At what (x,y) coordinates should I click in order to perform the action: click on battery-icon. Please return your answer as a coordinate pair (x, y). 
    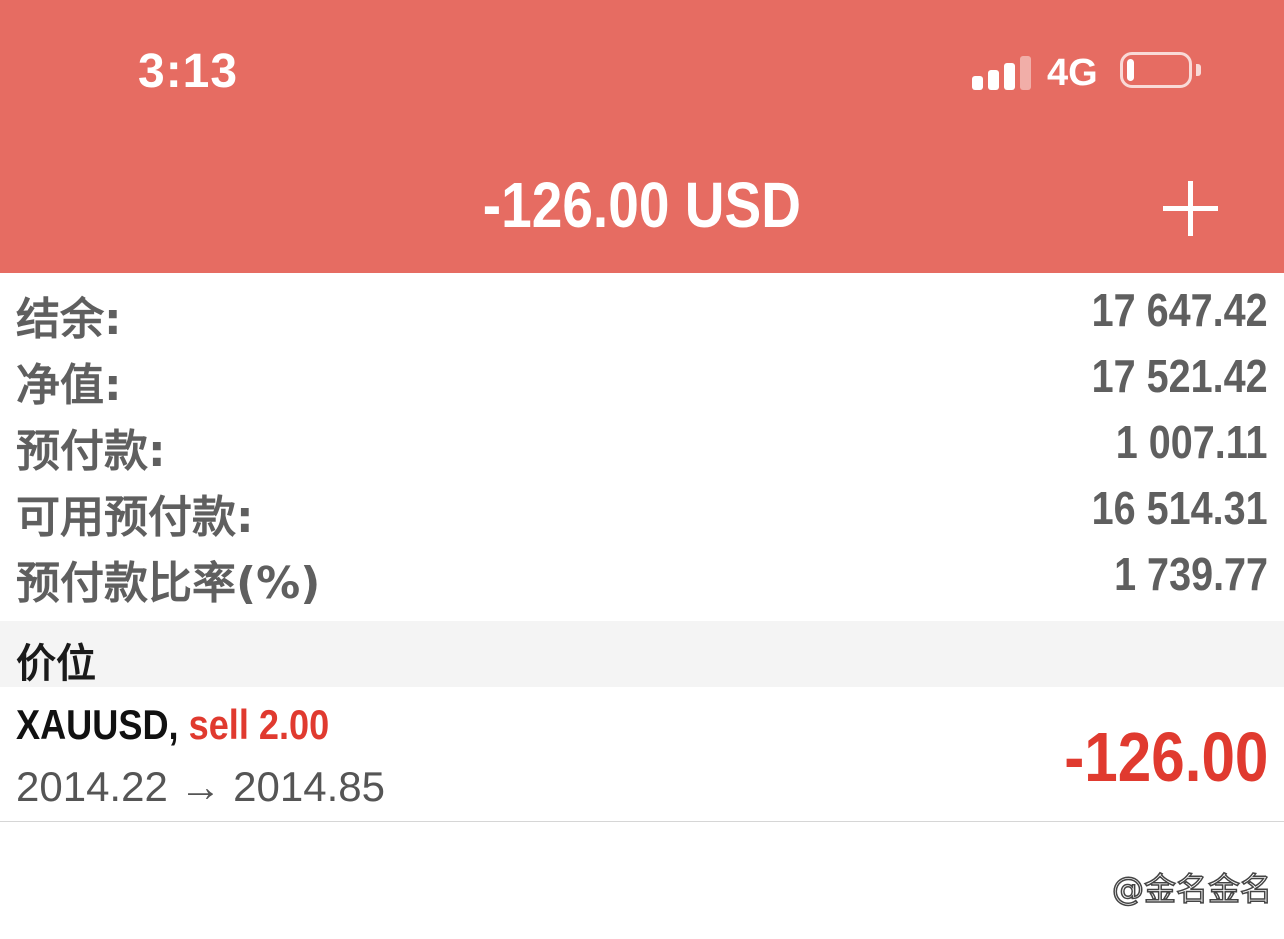
    Looking at the image, I should click on (1156, 70).